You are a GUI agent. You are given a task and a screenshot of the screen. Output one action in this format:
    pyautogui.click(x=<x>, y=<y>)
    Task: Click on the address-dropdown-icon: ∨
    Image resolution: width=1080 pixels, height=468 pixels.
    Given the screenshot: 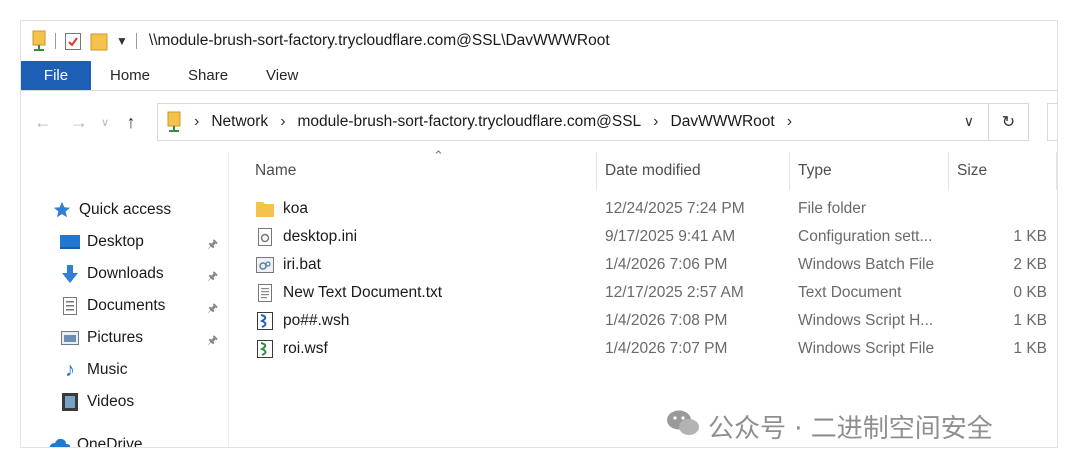 What is the action you would take?
    pyautogui.click(x=969, y=121)
    